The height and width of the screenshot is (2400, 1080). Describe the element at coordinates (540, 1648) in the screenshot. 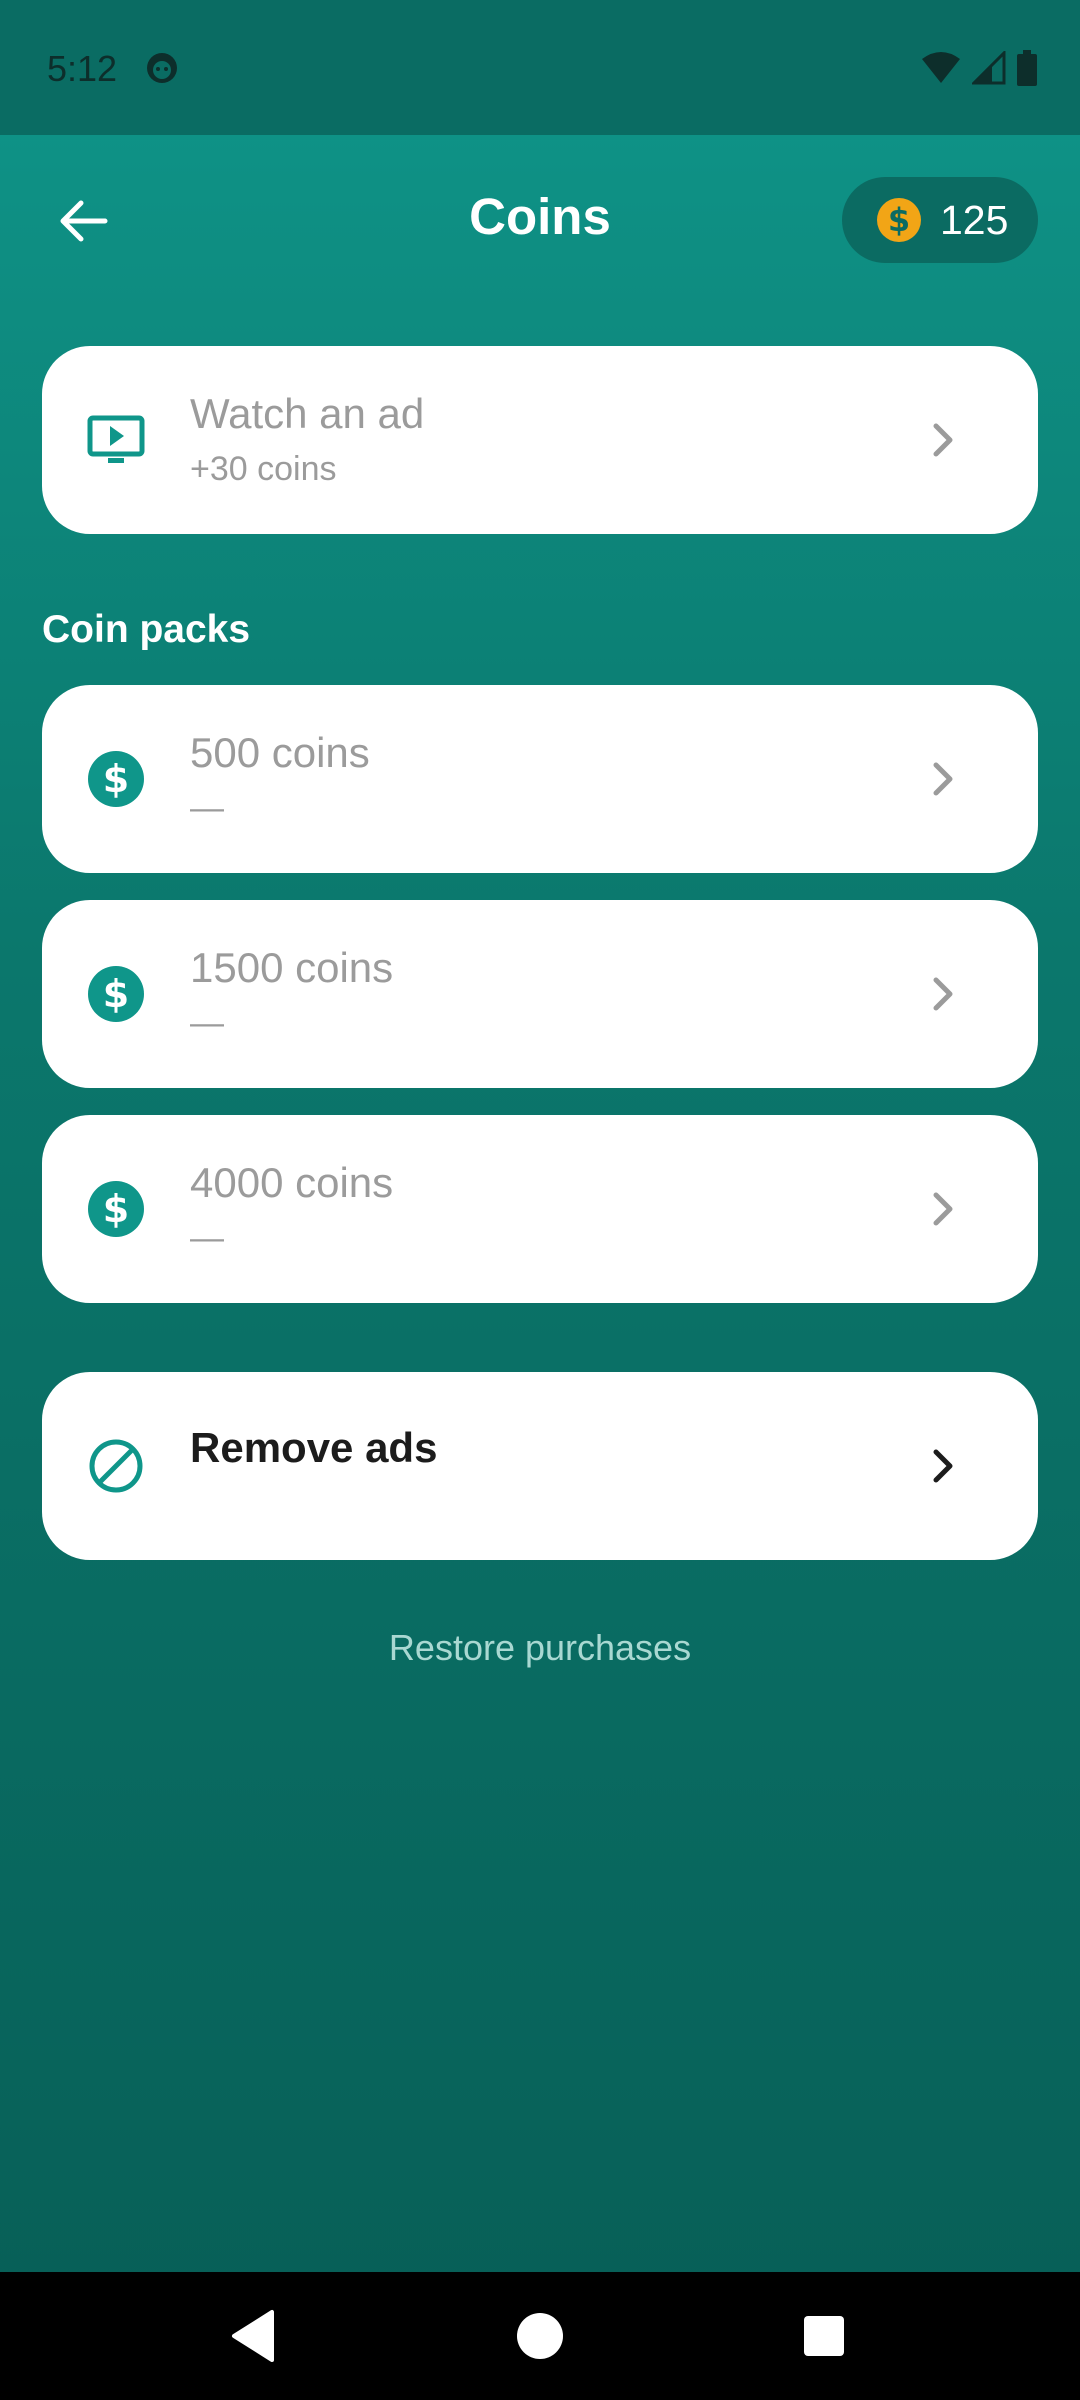

I see `restore-purchases-link: Restore purchases` at that location.